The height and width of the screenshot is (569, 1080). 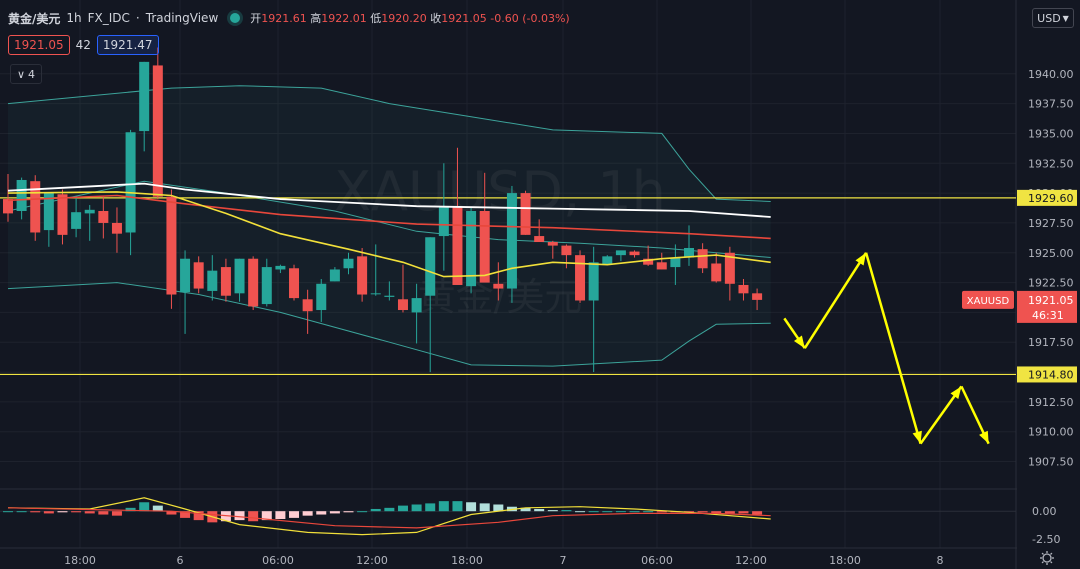 I want to click on macd-tick-label: 0.00, so click(x=1044, y=511).